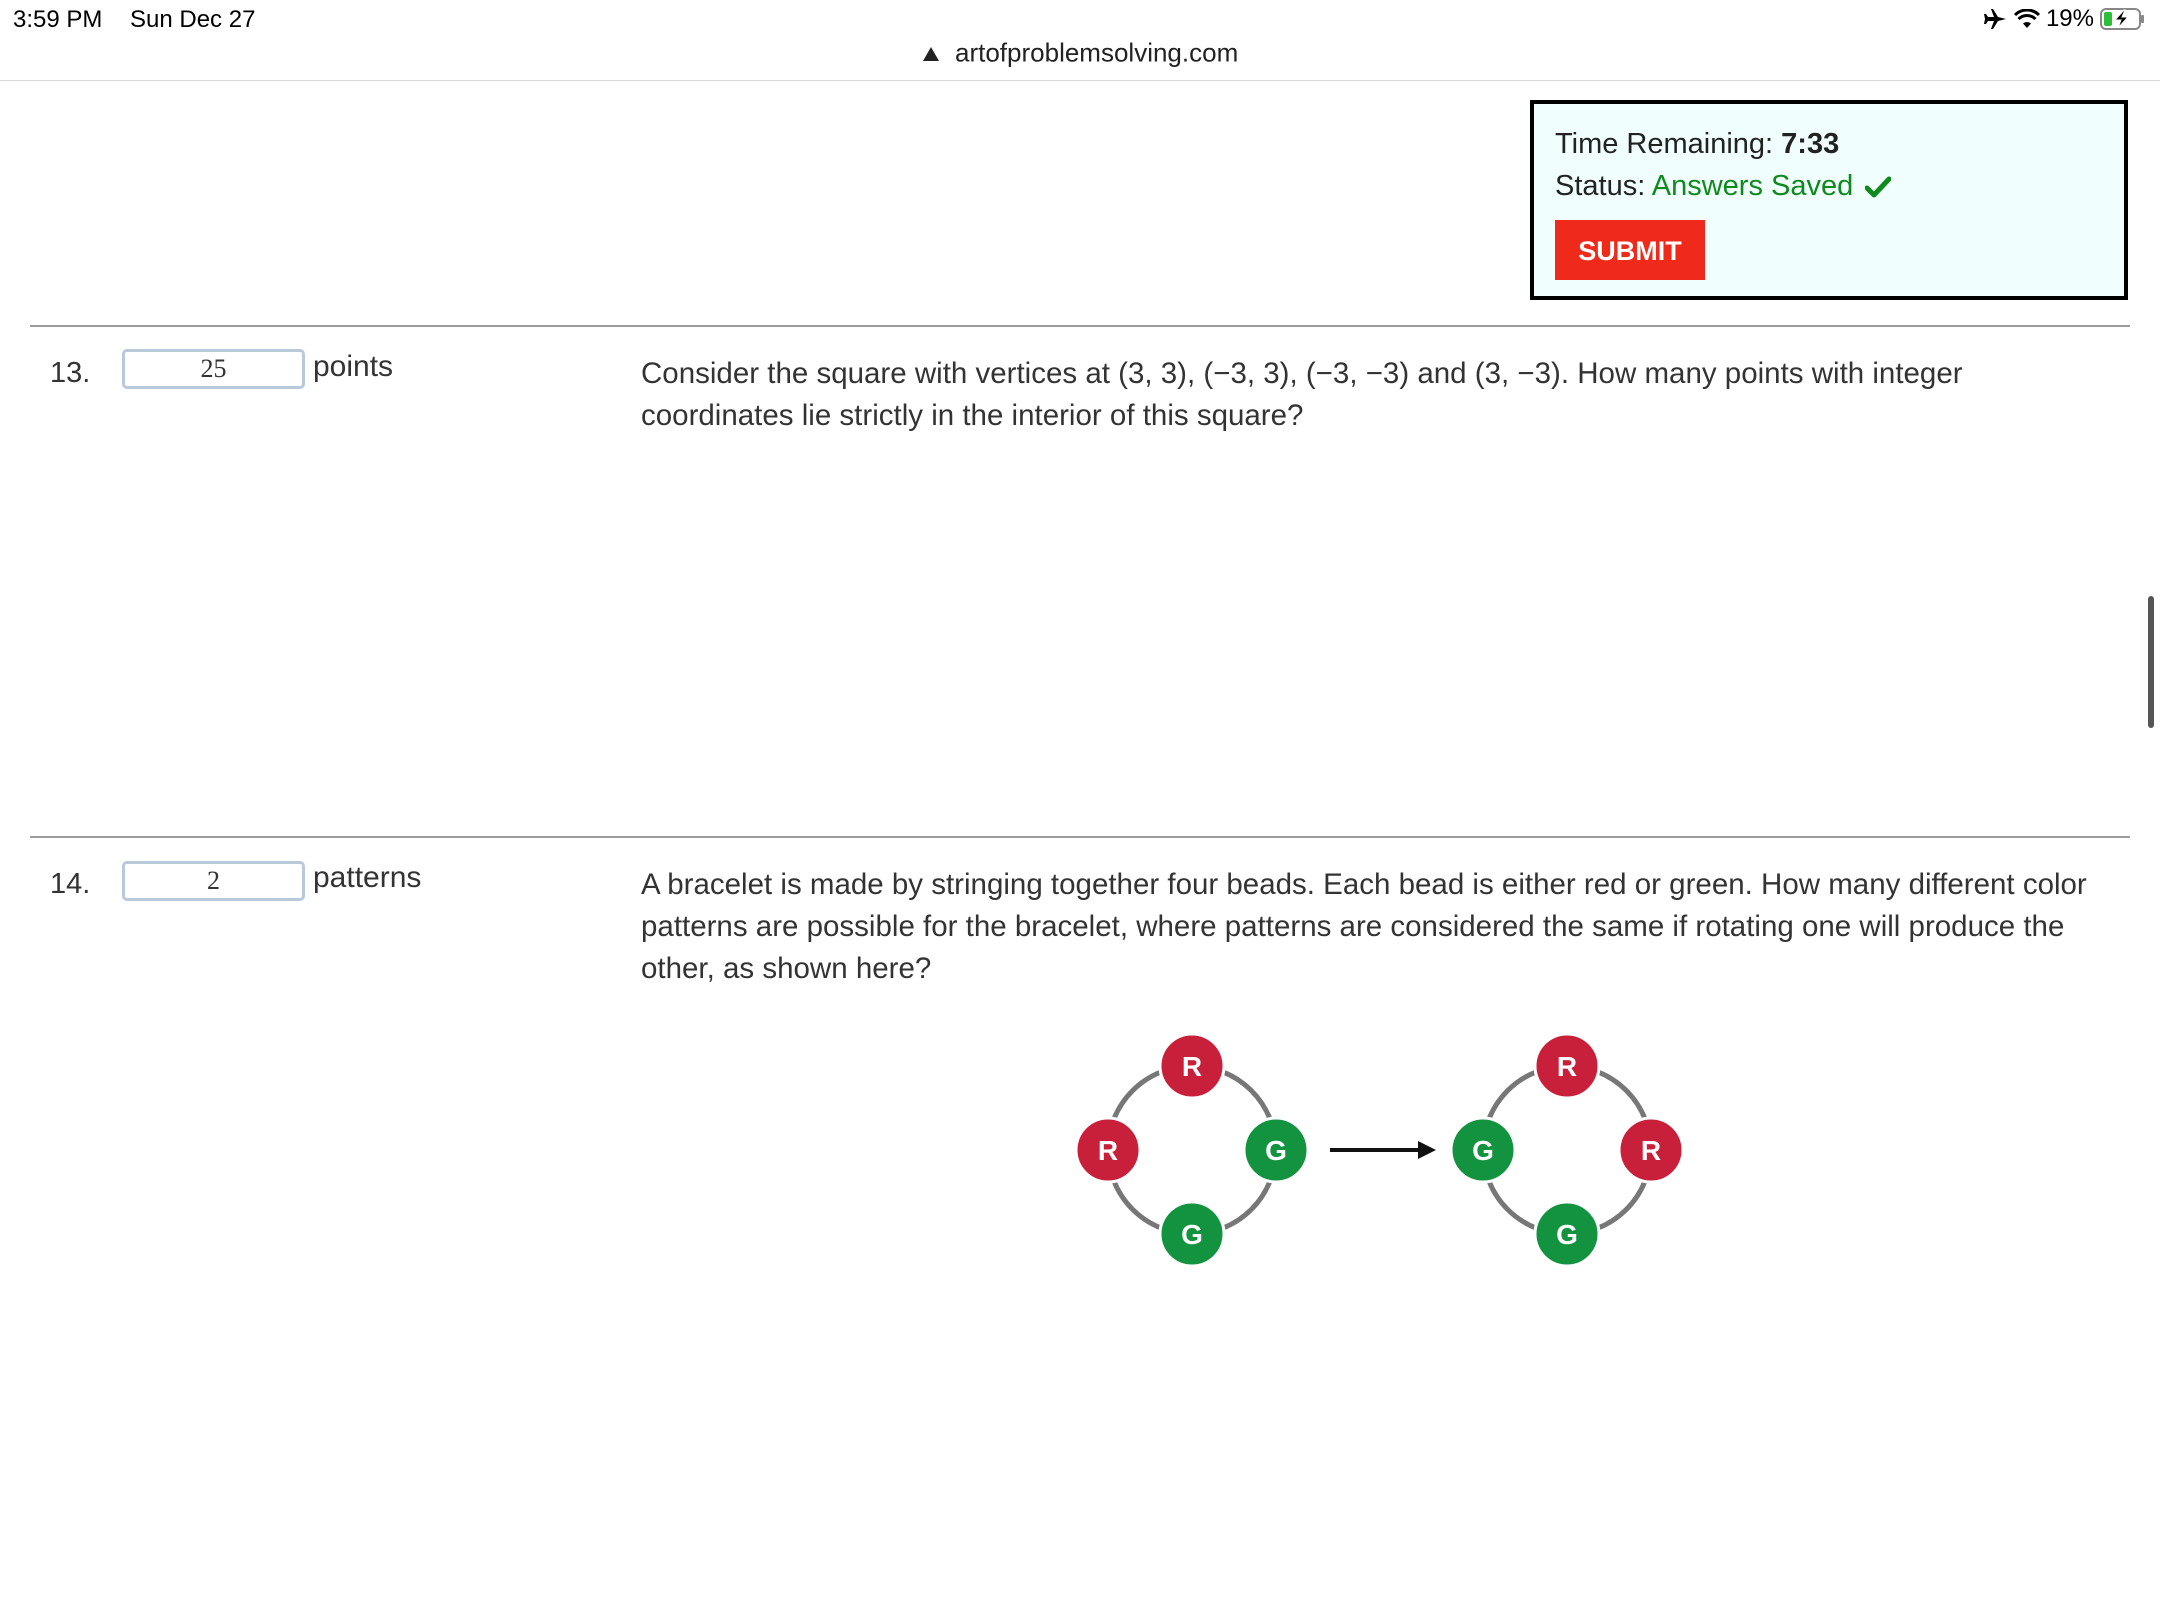  What do you see at coordinates (1878, 189) in the screenshot?
I see `checkmark-icon` at bounding box center [1878, 189].